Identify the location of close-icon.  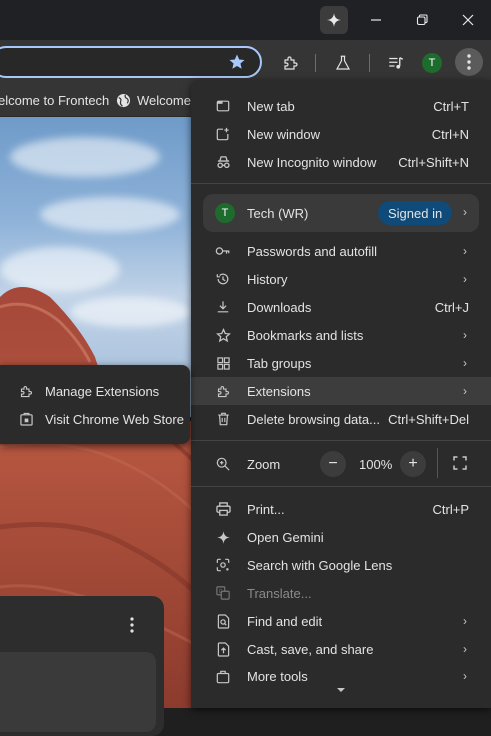
(468, 20).